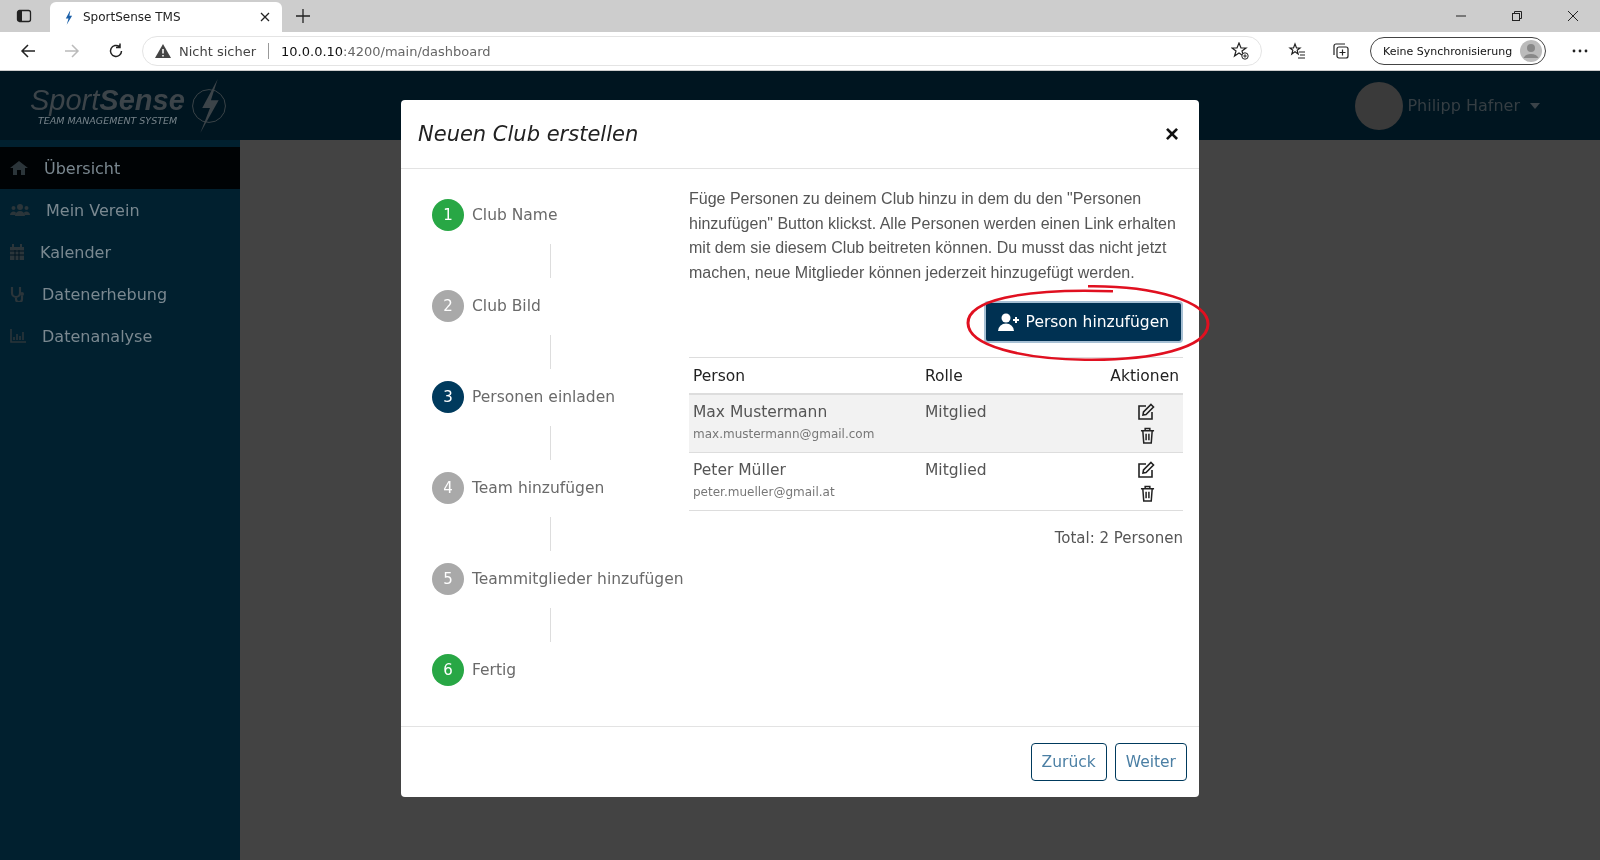  What do you see at coordinates (1341, 51) in the screenshot?
I see `collections-icon` at bounding box center [1341, 51].